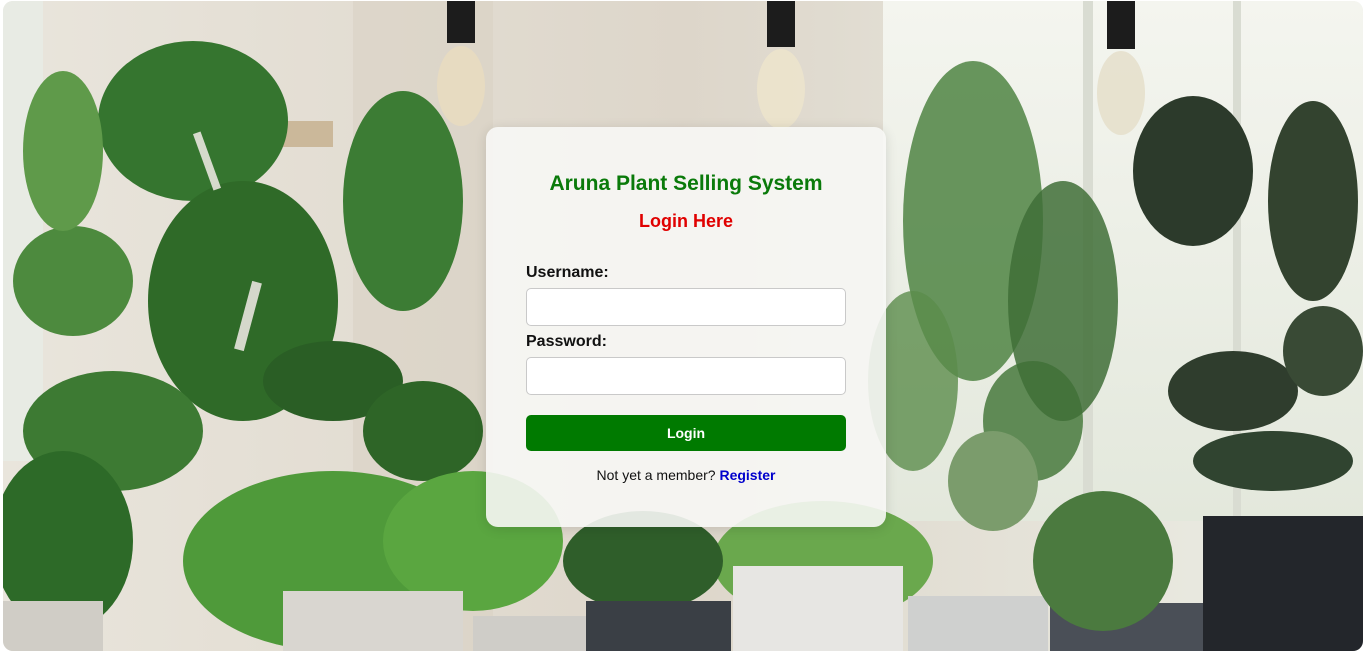  Describe the element at coordinates (686, 376) in the screenshot. I see `password-input` at that location.